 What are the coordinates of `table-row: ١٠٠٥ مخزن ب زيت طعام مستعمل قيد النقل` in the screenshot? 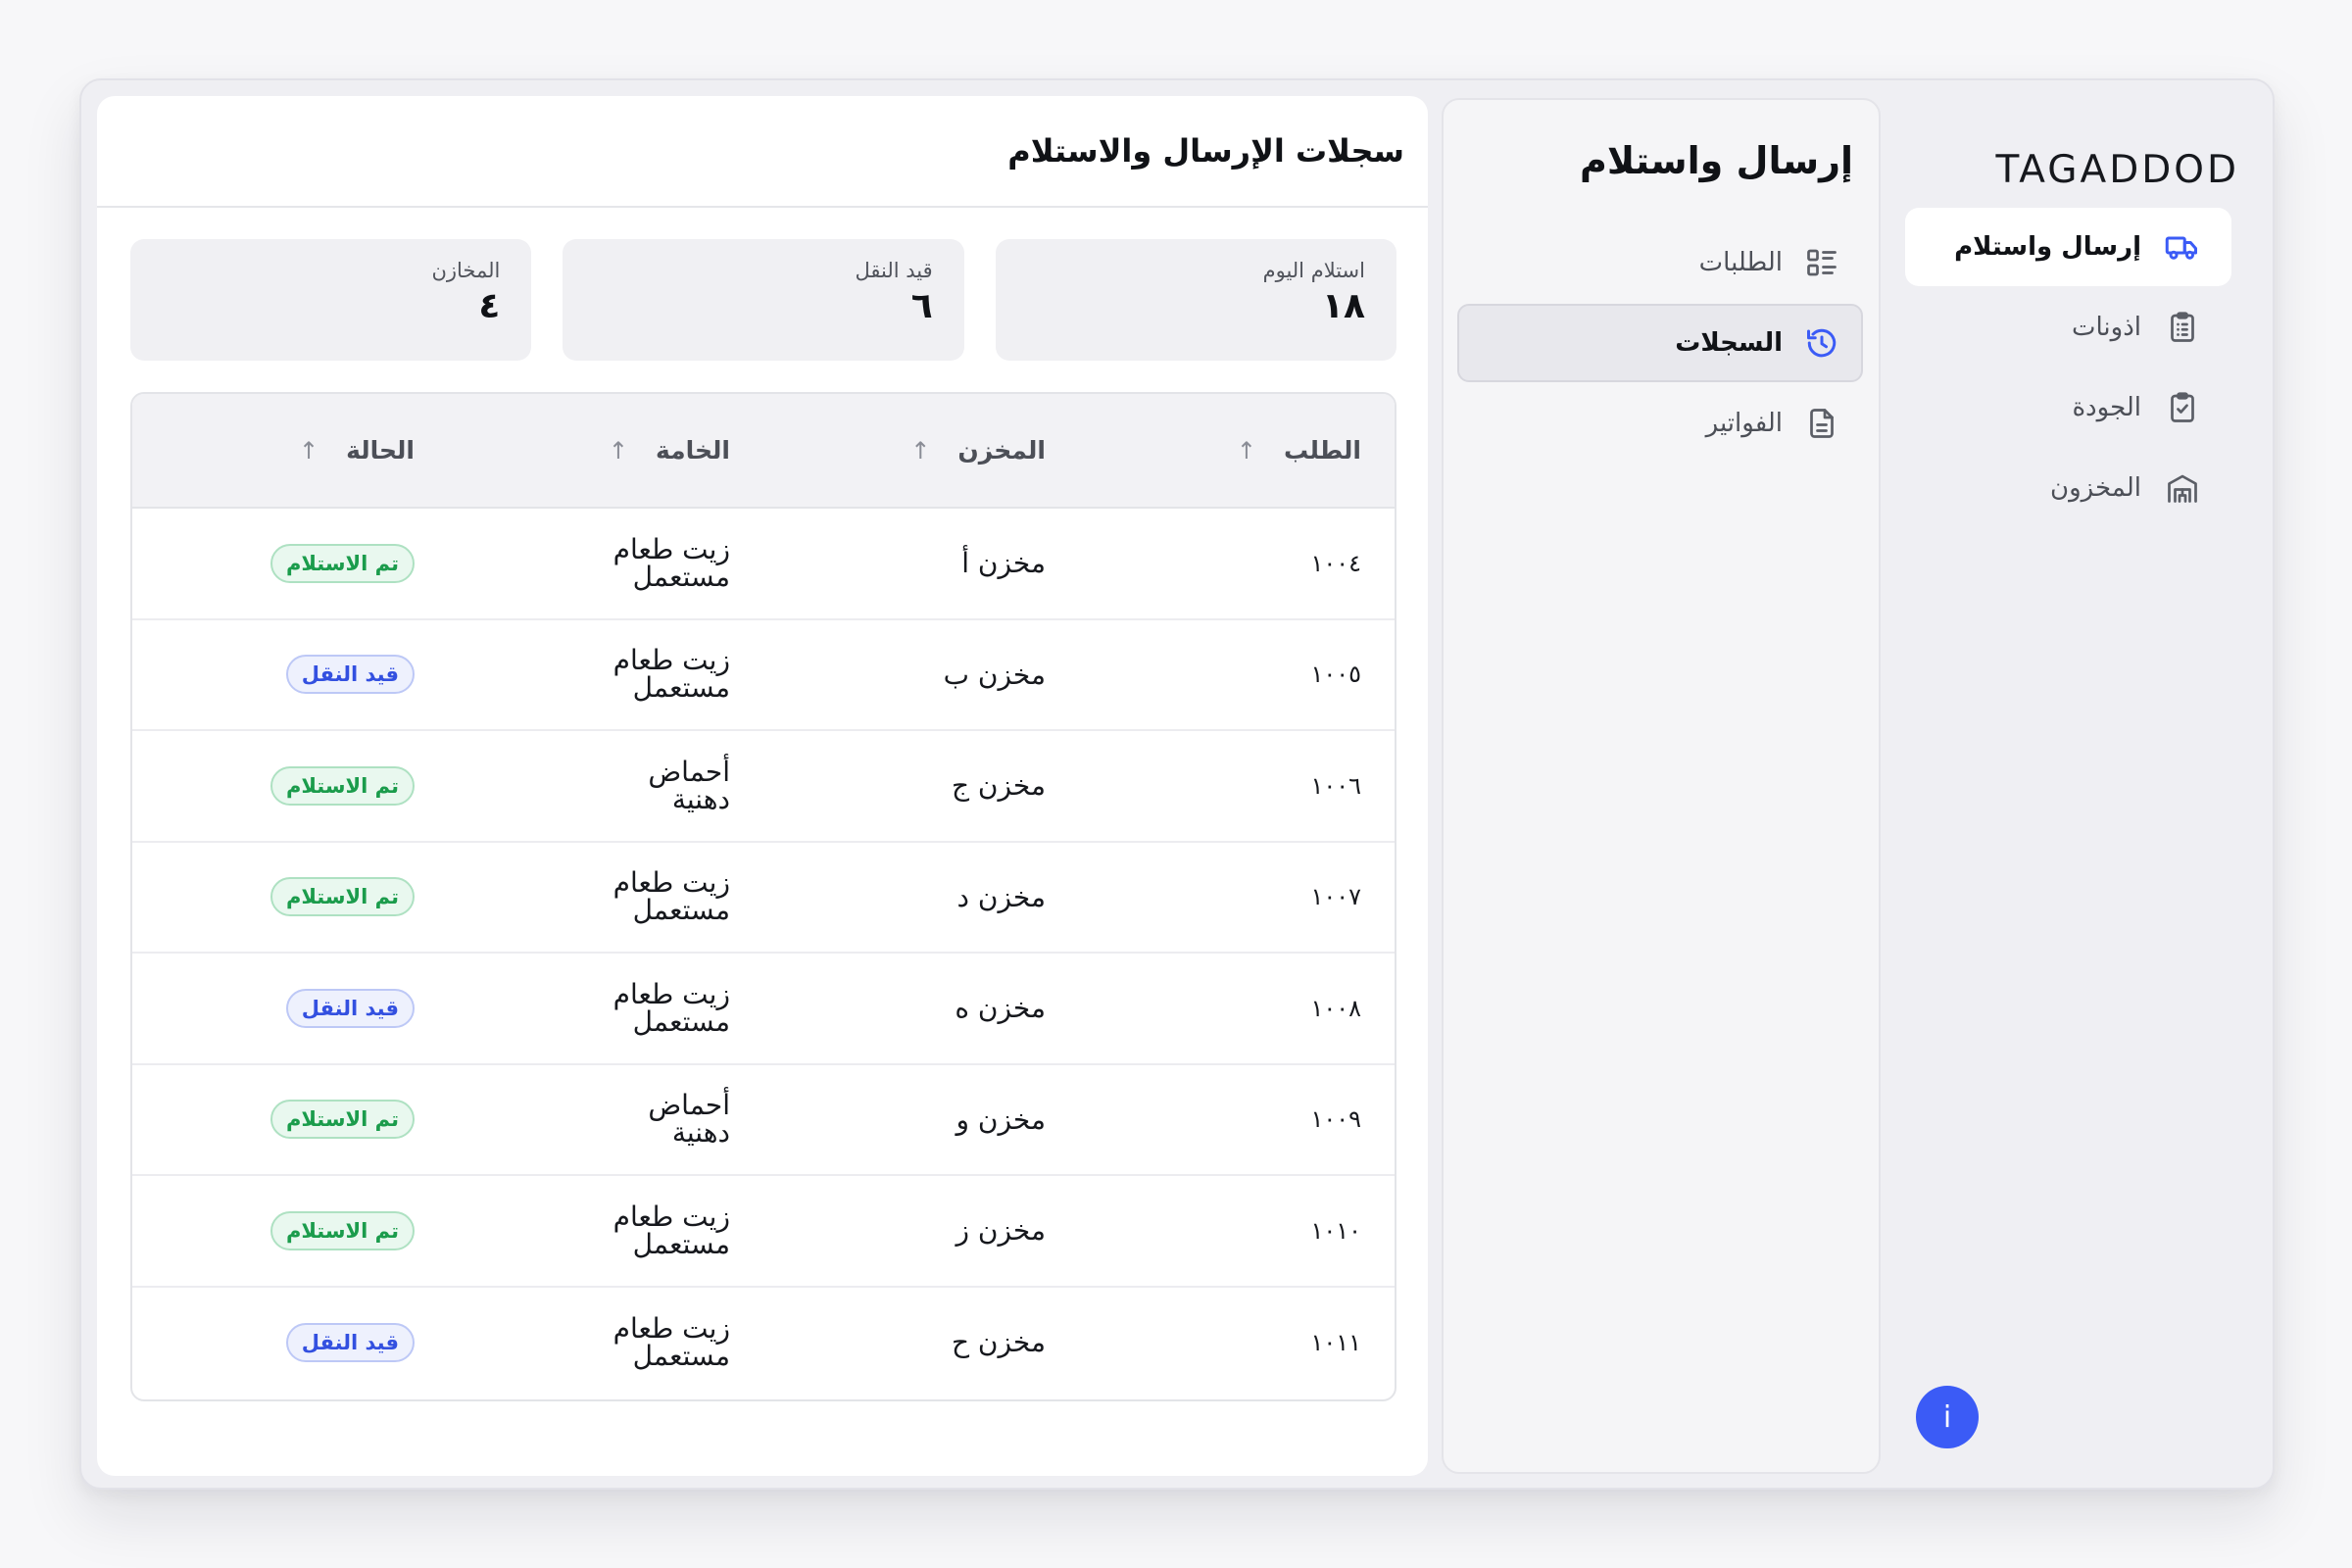 It's located at (763, 674).